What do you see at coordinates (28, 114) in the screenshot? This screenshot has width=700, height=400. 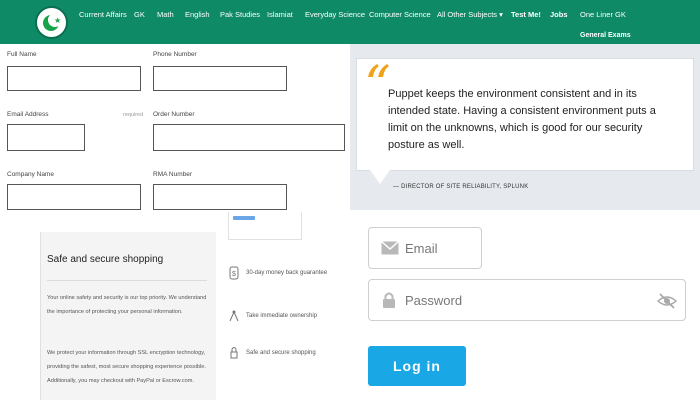 I see `email-label: Email Address` at bounding box center [28, 114].